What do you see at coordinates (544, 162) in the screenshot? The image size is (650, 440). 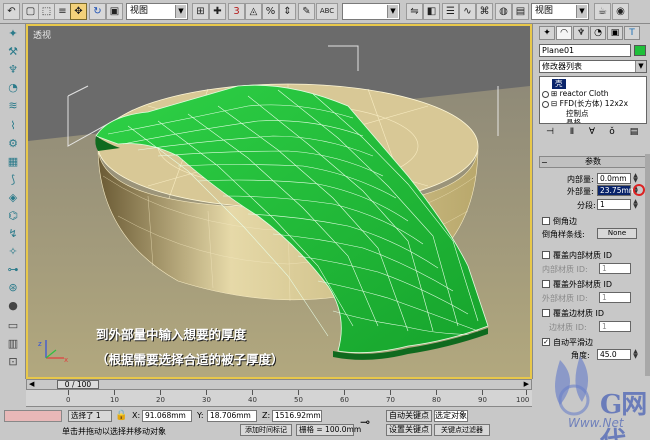 I see `rollout-collapse-icon: −` at bounding box center [544, 162].